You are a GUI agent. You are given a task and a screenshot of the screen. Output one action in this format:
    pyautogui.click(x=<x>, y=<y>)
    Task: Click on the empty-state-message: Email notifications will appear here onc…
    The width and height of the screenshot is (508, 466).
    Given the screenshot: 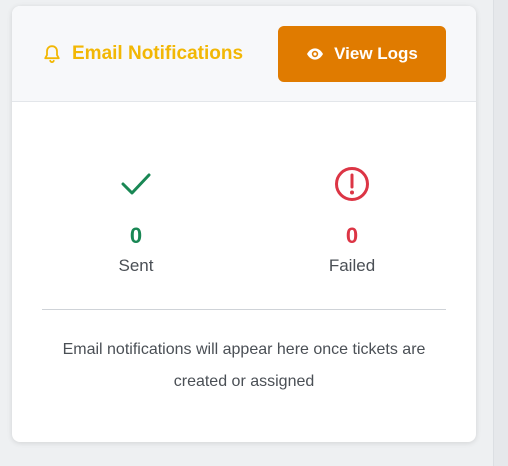 What is the action you would take?
    pyautogui.click(x=244, y=365)
    